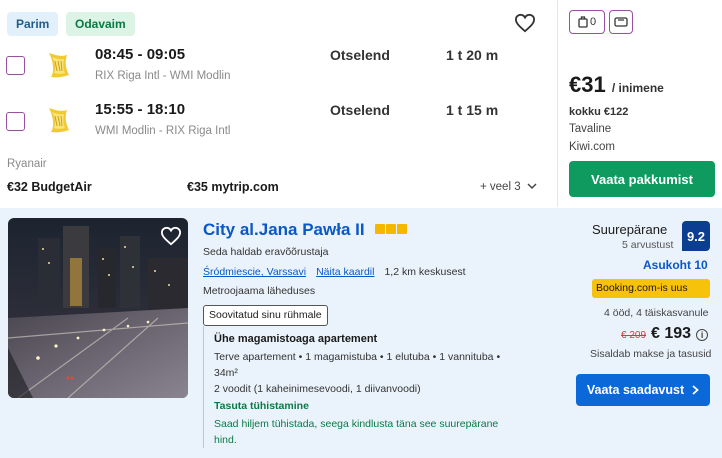 Image resolution: width=722 pixels, height=458 pixels. Describe the element at coordinates (254, 272) in the screenshot. I see `district-link: Śródmiescie, Varssavi` at that location.